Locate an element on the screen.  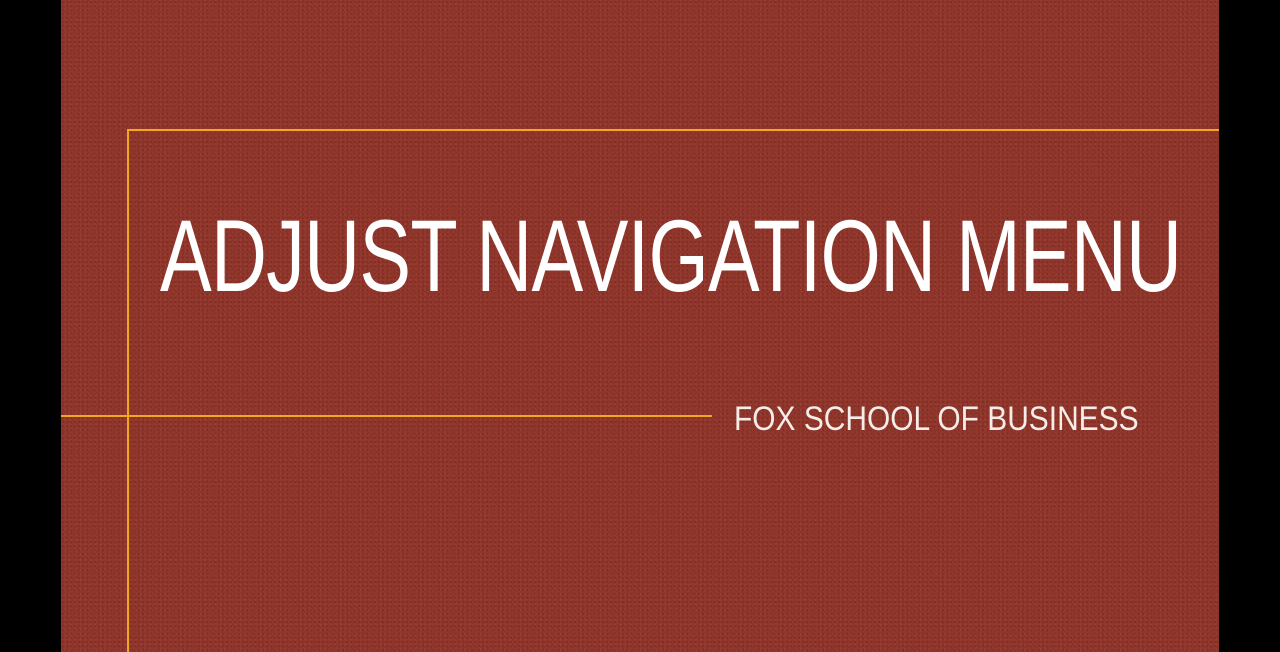
accent-line-middle is located at coordinates (386, 416).